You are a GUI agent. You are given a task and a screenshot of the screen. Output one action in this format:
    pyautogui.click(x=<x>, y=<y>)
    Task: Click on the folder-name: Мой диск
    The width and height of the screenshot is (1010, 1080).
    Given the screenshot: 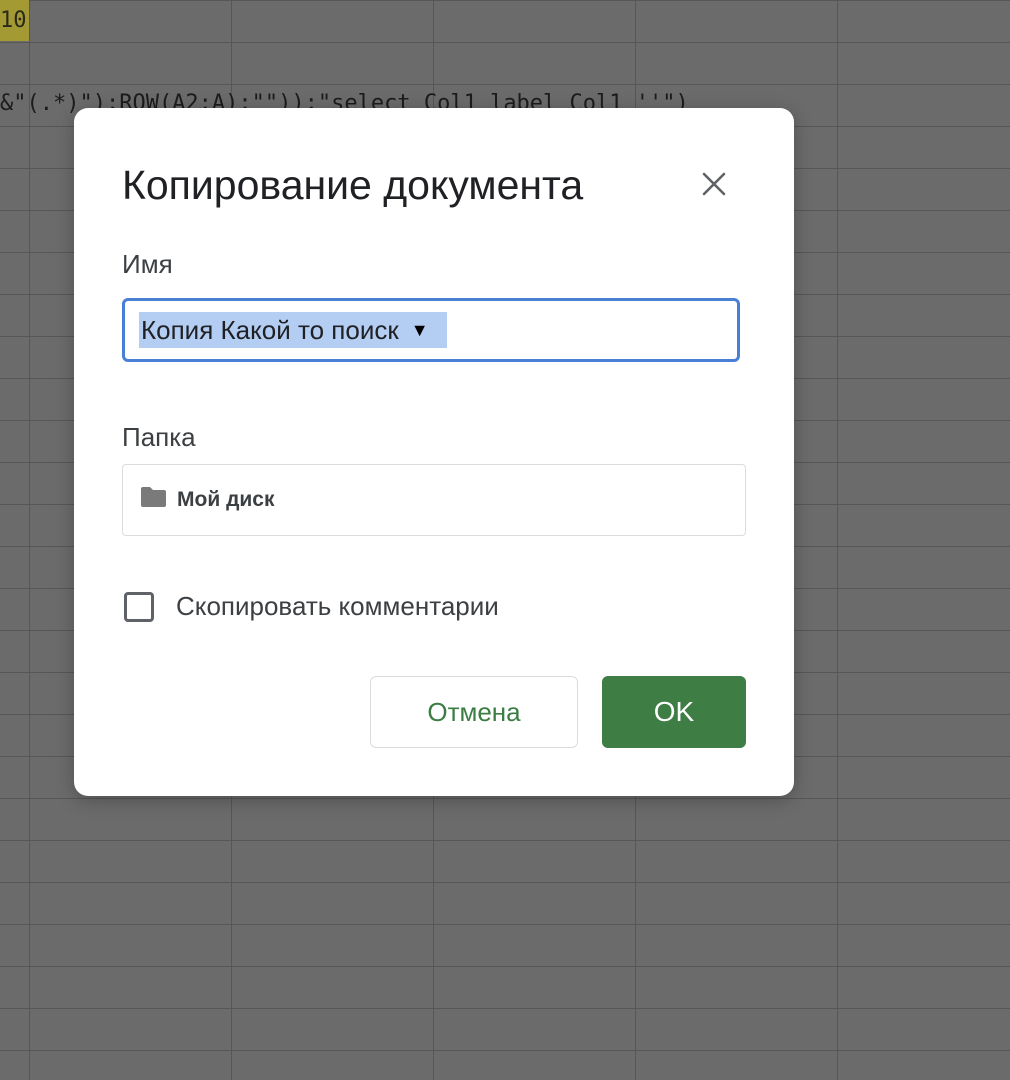 What is the action you would take?
    pyautogui.click(x=226, y=499)
    